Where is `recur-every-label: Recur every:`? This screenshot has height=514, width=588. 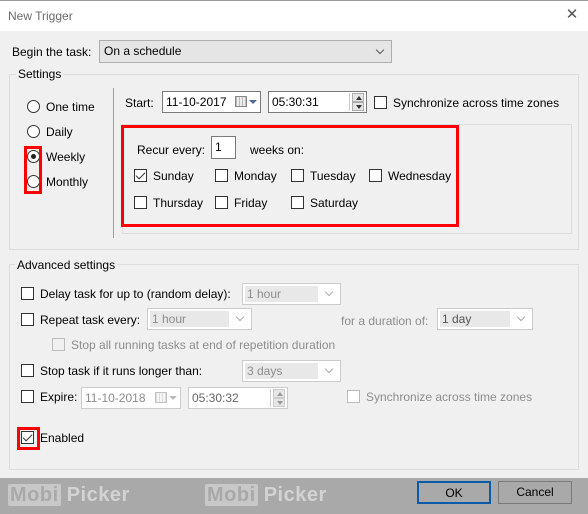
recur-every-label: Recur every: is located at coordinates (171, 150).